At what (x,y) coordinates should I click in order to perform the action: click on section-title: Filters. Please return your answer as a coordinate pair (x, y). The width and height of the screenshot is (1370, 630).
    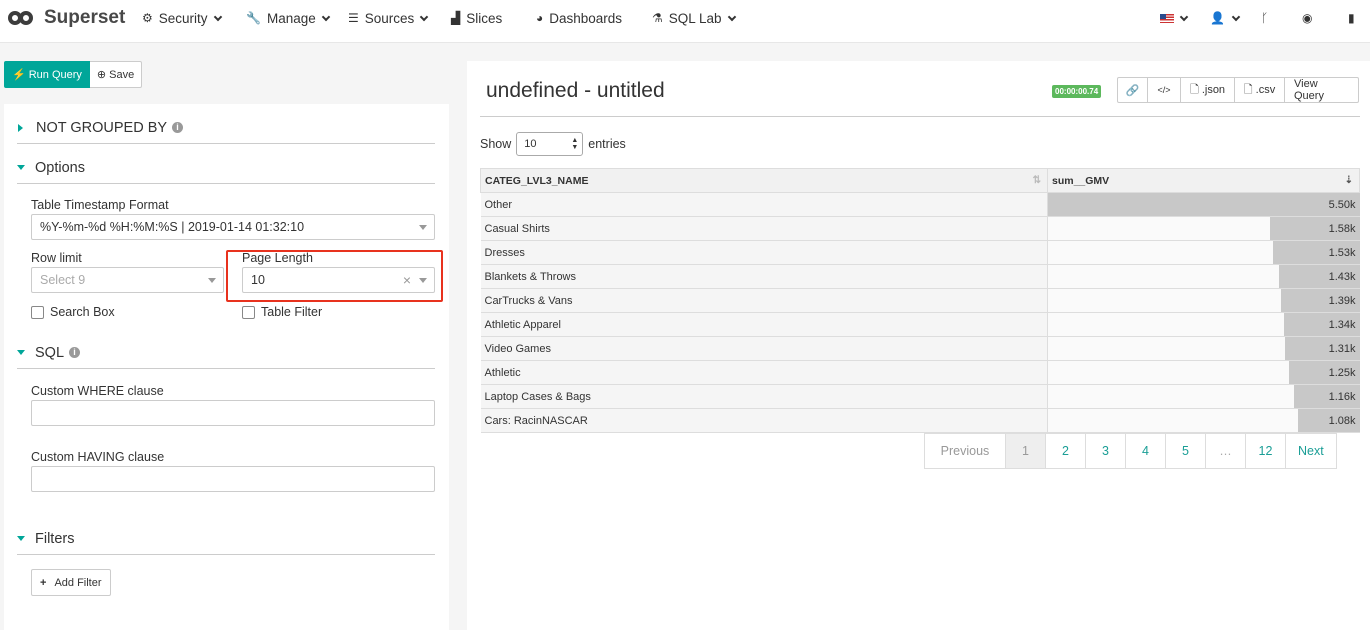
    Looking at the image, I should click on (55, 538).